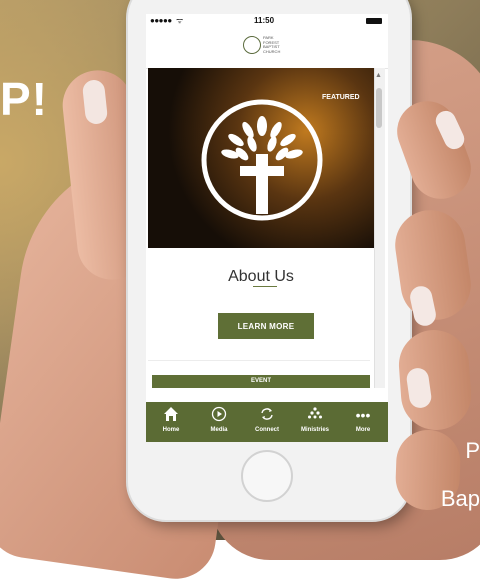  I want to click on title-underline, so click(265, 286).